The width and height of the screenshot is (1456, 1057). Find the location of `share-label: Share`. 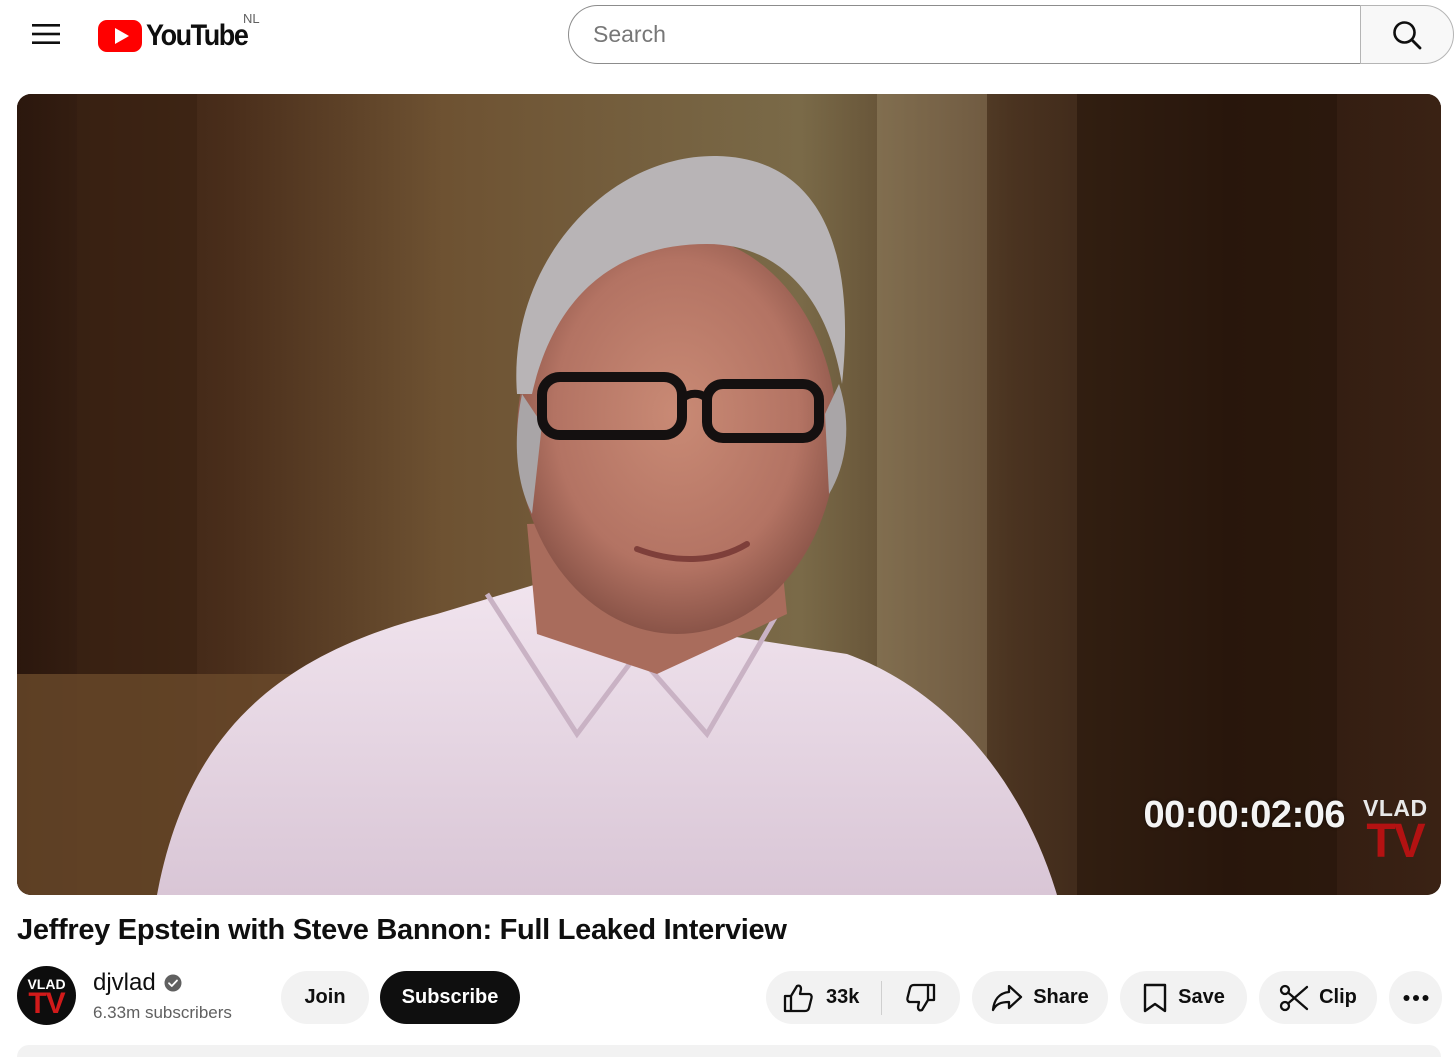

share-label: Share is located at coordinates (1061, 997).